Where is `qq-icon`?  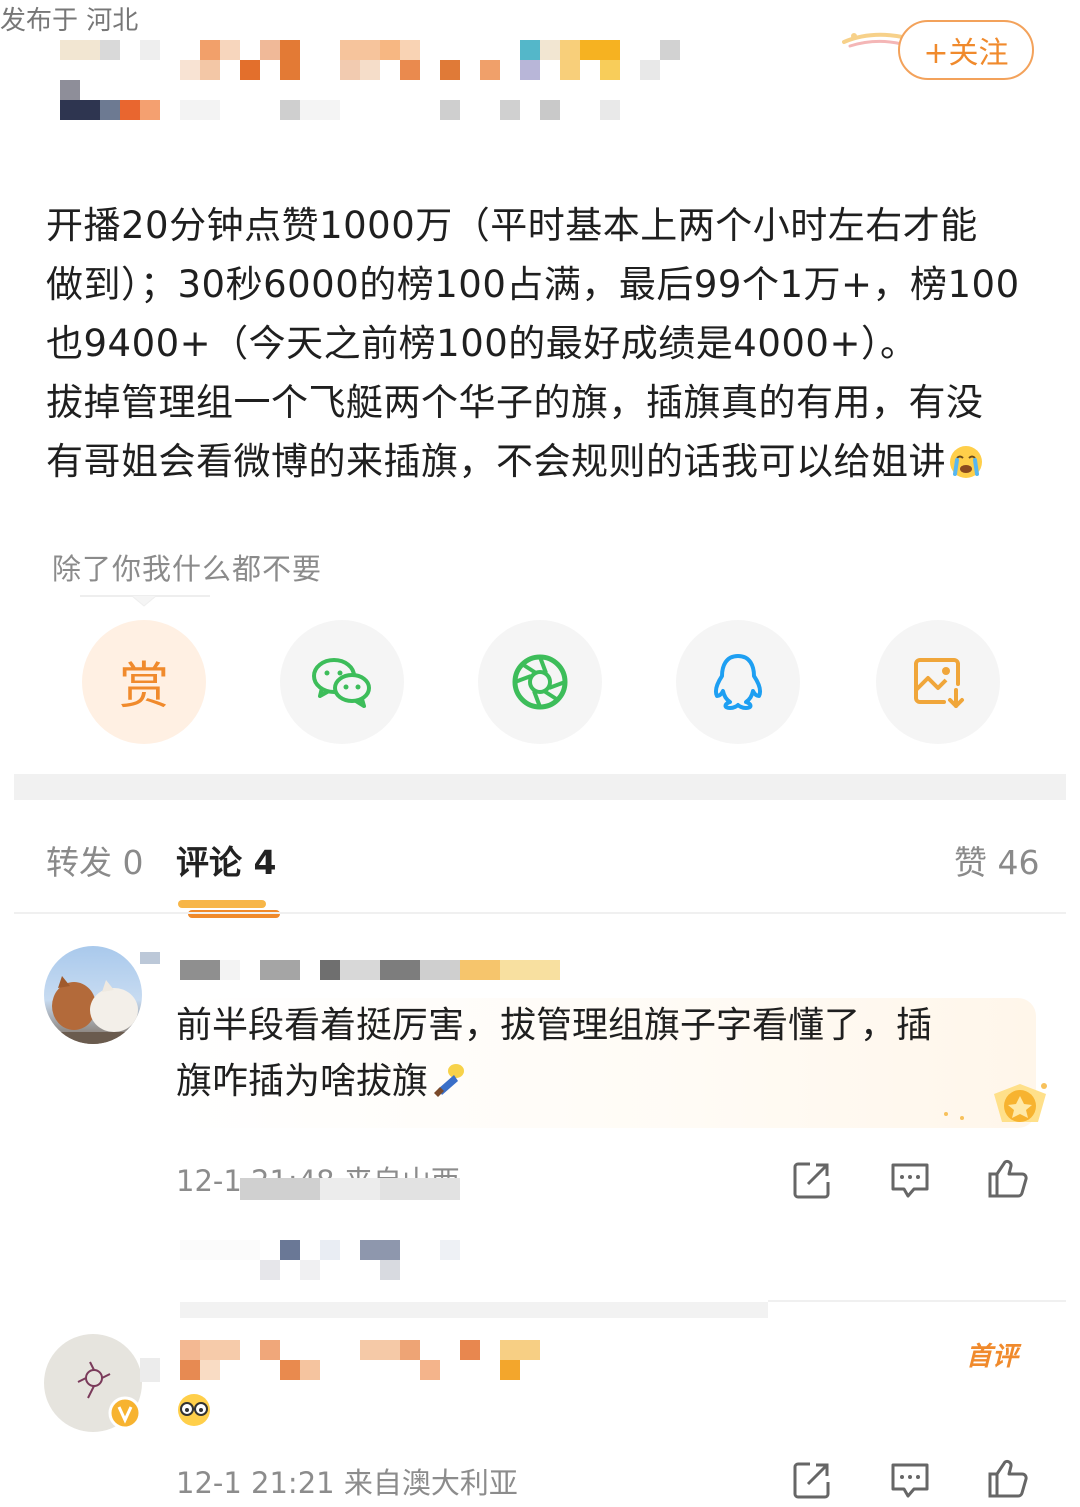
qq-icon is located at coordinates (738, 682).